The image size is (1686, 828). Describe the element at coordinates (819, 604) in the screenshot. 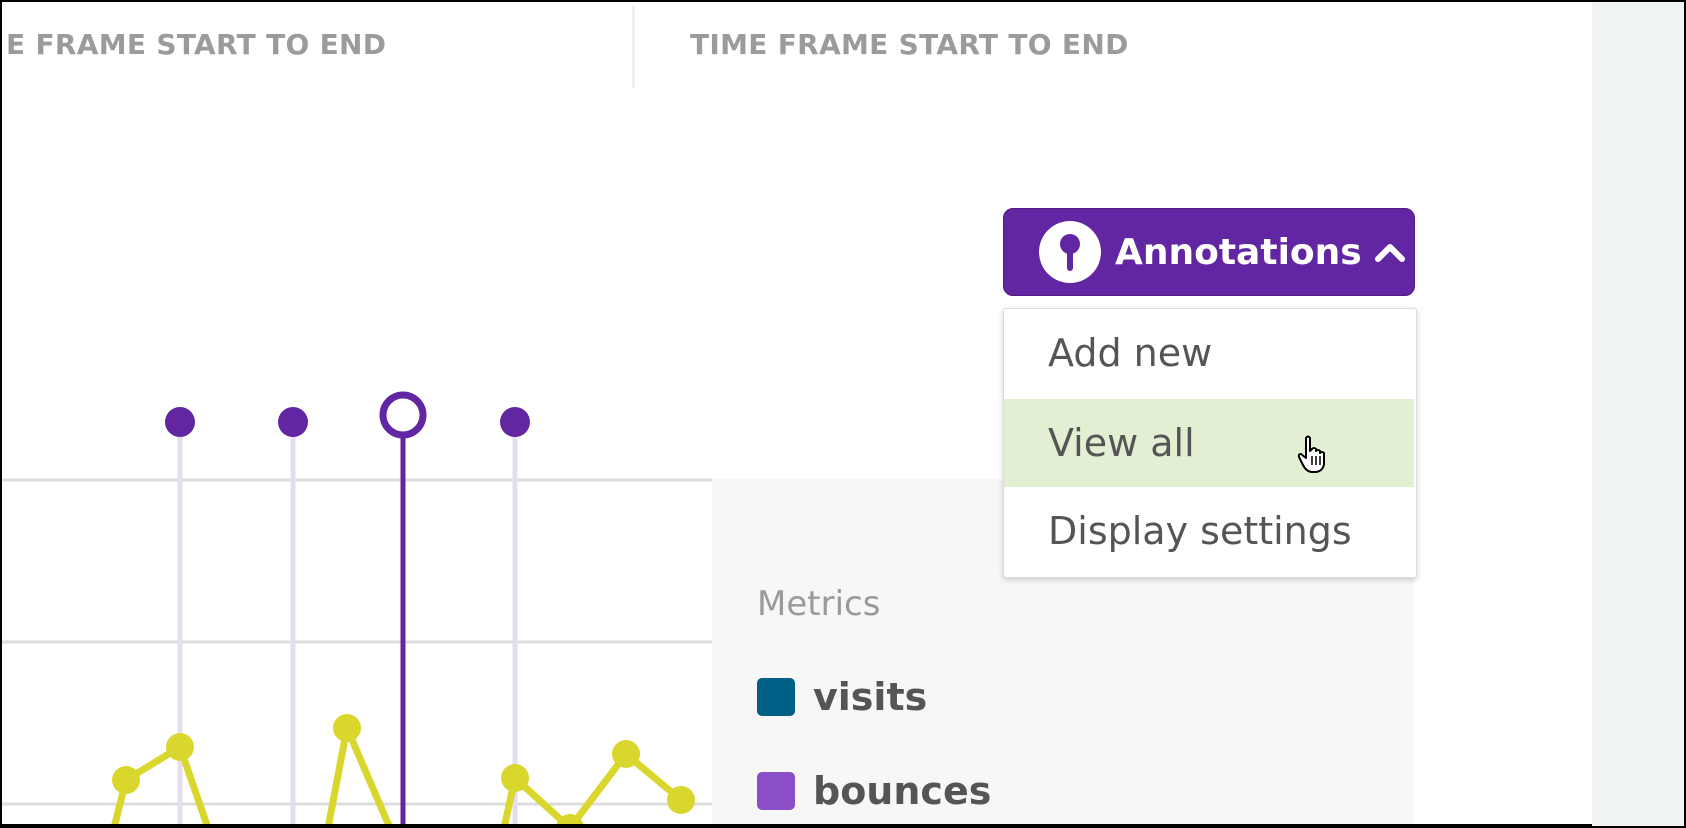

I see `legend-title: Metrics` at that location.